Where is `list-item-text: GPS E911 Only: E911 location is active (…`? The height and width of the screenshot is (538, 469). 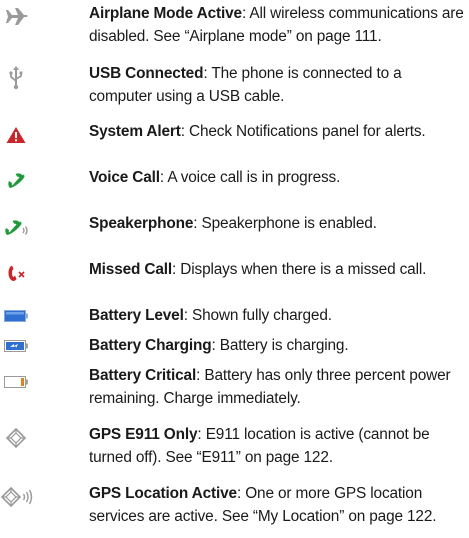
list-item-text: GPS E911 Only: E911 location is active (… is located at coordinates (278, 446).